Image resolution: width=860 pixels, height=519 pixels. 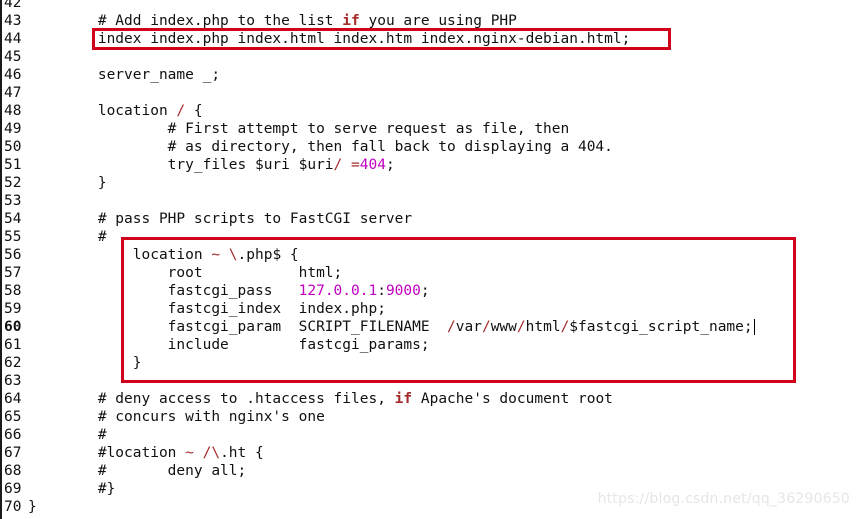 I want to click on code-text: server_name _;, so click(x=124, y=75).